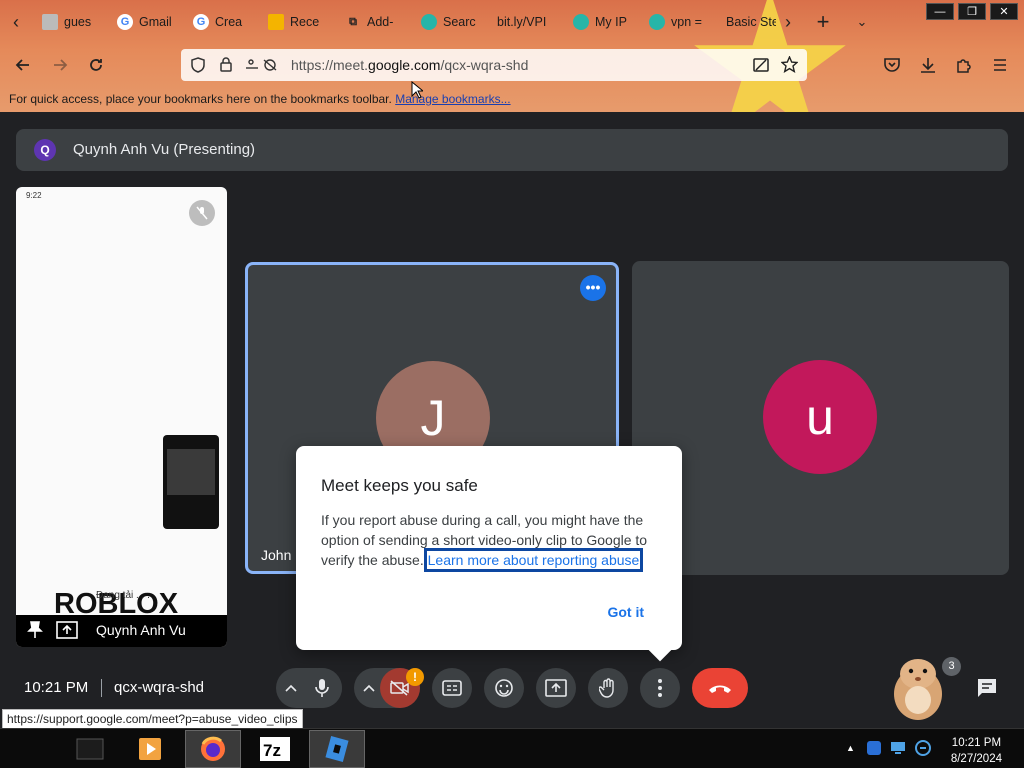 This screenshot has height=768, width=1024. I want to click on new-tab-icon: +, so click(823, 22).